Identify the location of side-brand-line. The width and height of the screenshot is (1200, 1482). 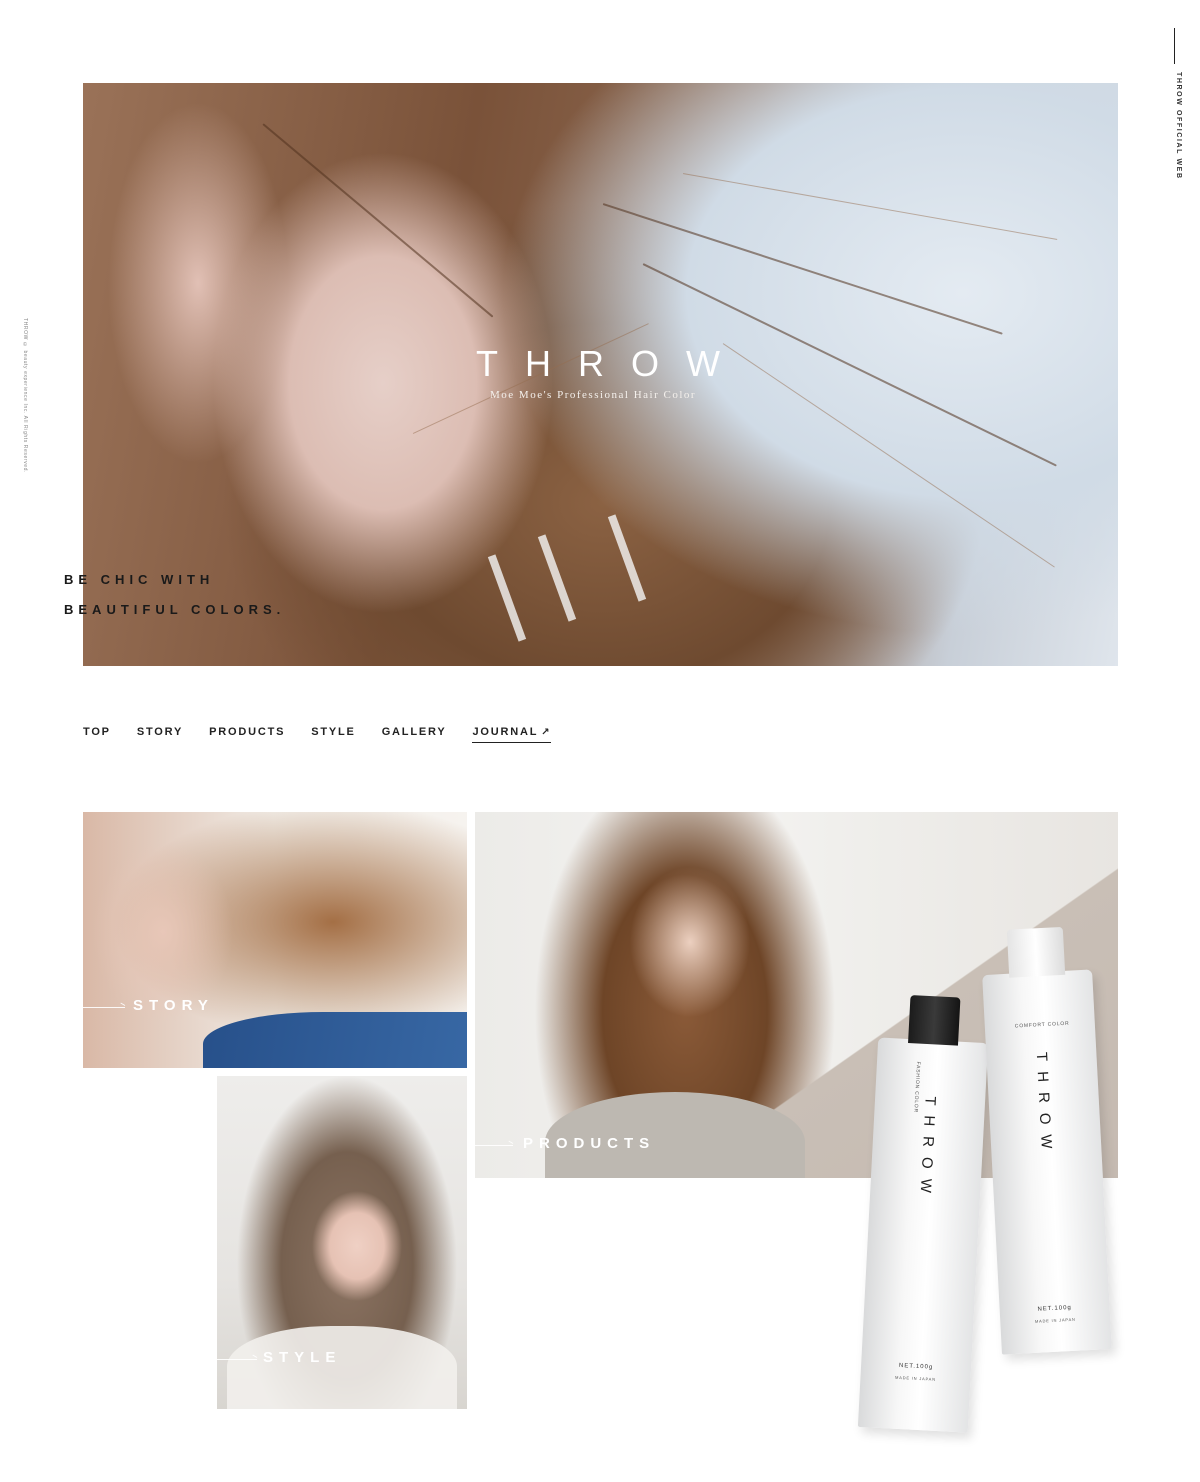
(1174, 46).